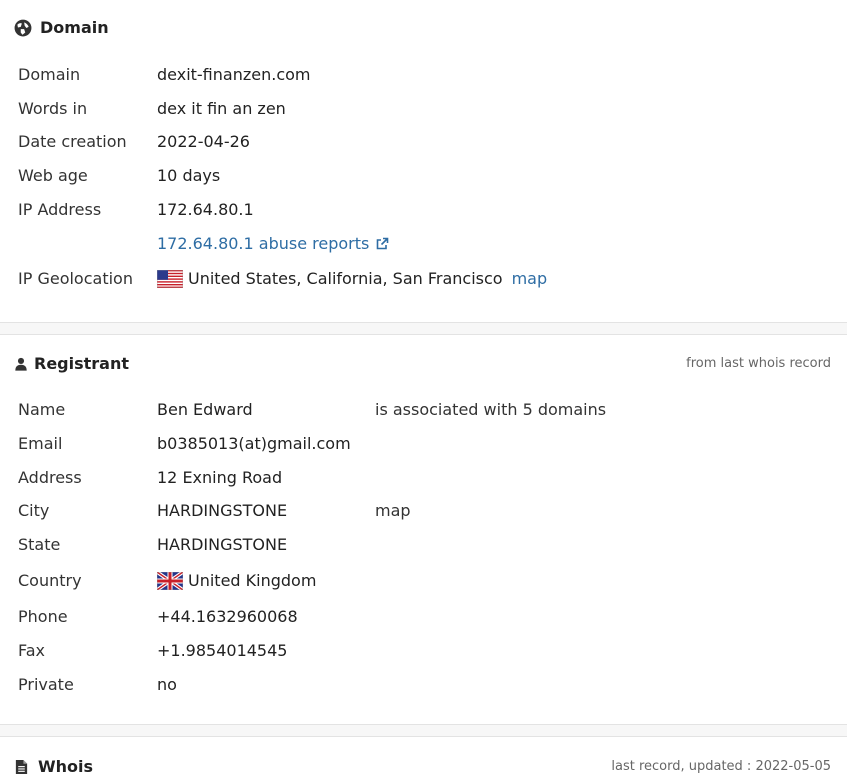  What do you see at coordinates (205, 410) in the screenshot?
I see `registrant-name-link: Ben Edward` at bounding box center [205, 410].